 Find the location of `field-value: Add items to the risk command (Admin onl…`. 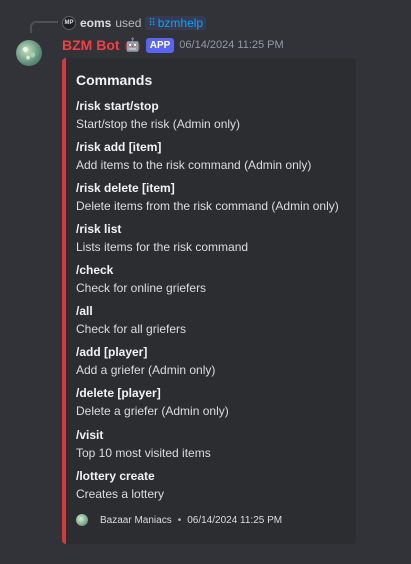

field-value: Add items to the risk command (Admin onl… is located at coordinates (194, 165).